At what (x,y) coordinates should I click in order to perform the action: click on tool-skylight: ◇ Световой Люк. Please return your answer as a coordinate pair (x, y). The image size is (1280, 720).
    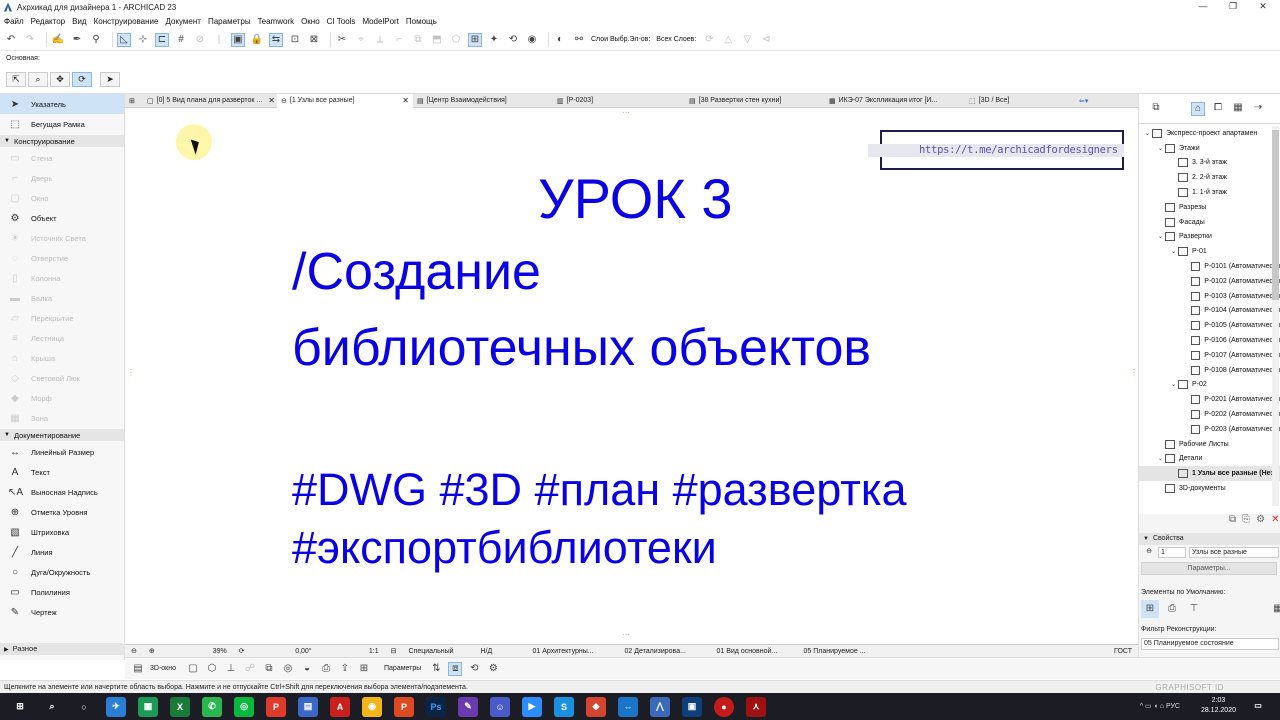
    Looking at the image, I should click on (62, 378).